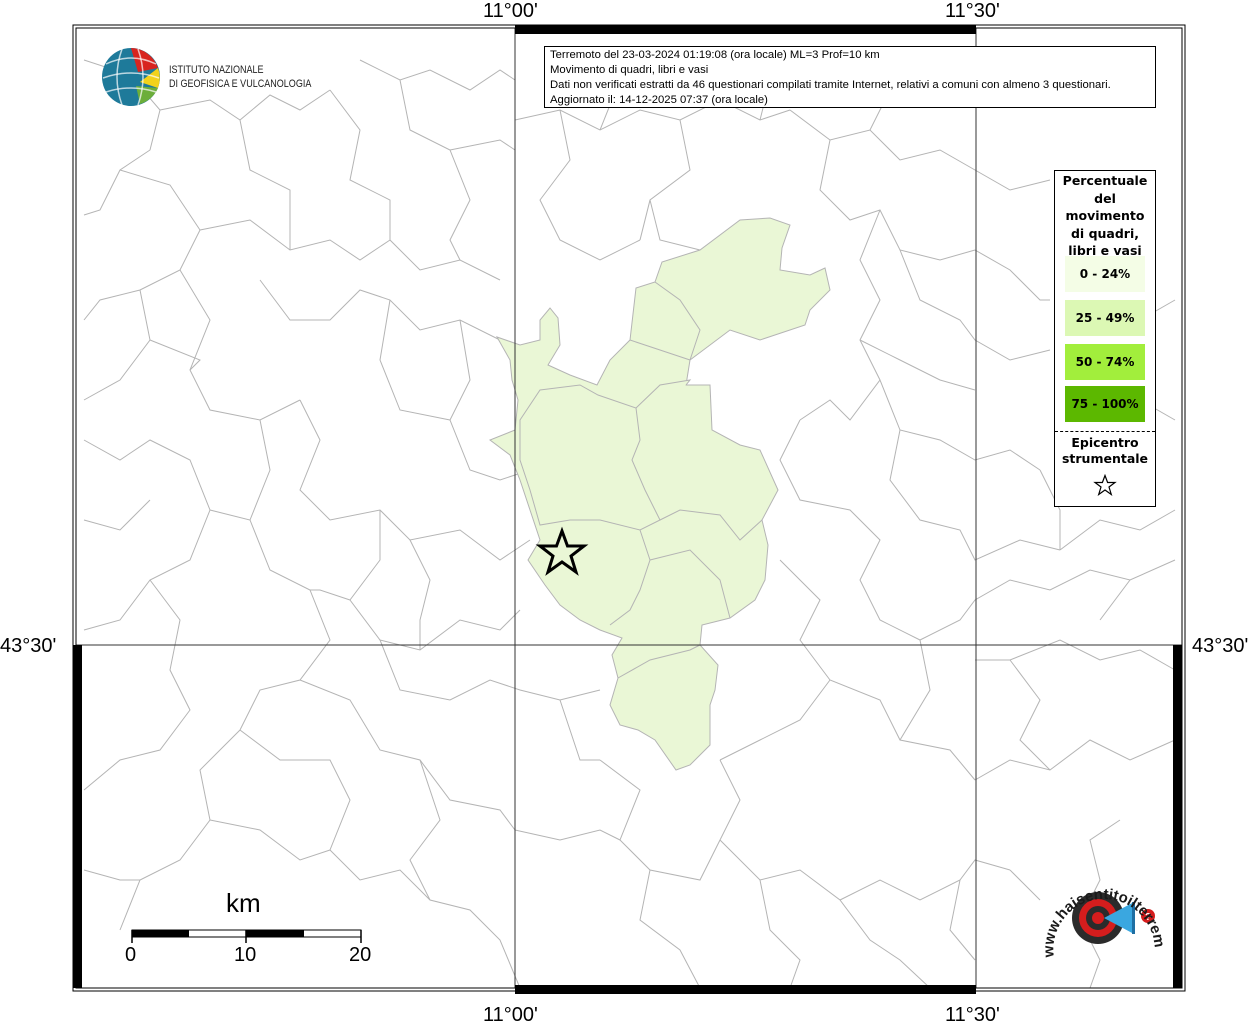  I want to click on legend-item-25-49: 25 - 49%, so click(1105, 318).